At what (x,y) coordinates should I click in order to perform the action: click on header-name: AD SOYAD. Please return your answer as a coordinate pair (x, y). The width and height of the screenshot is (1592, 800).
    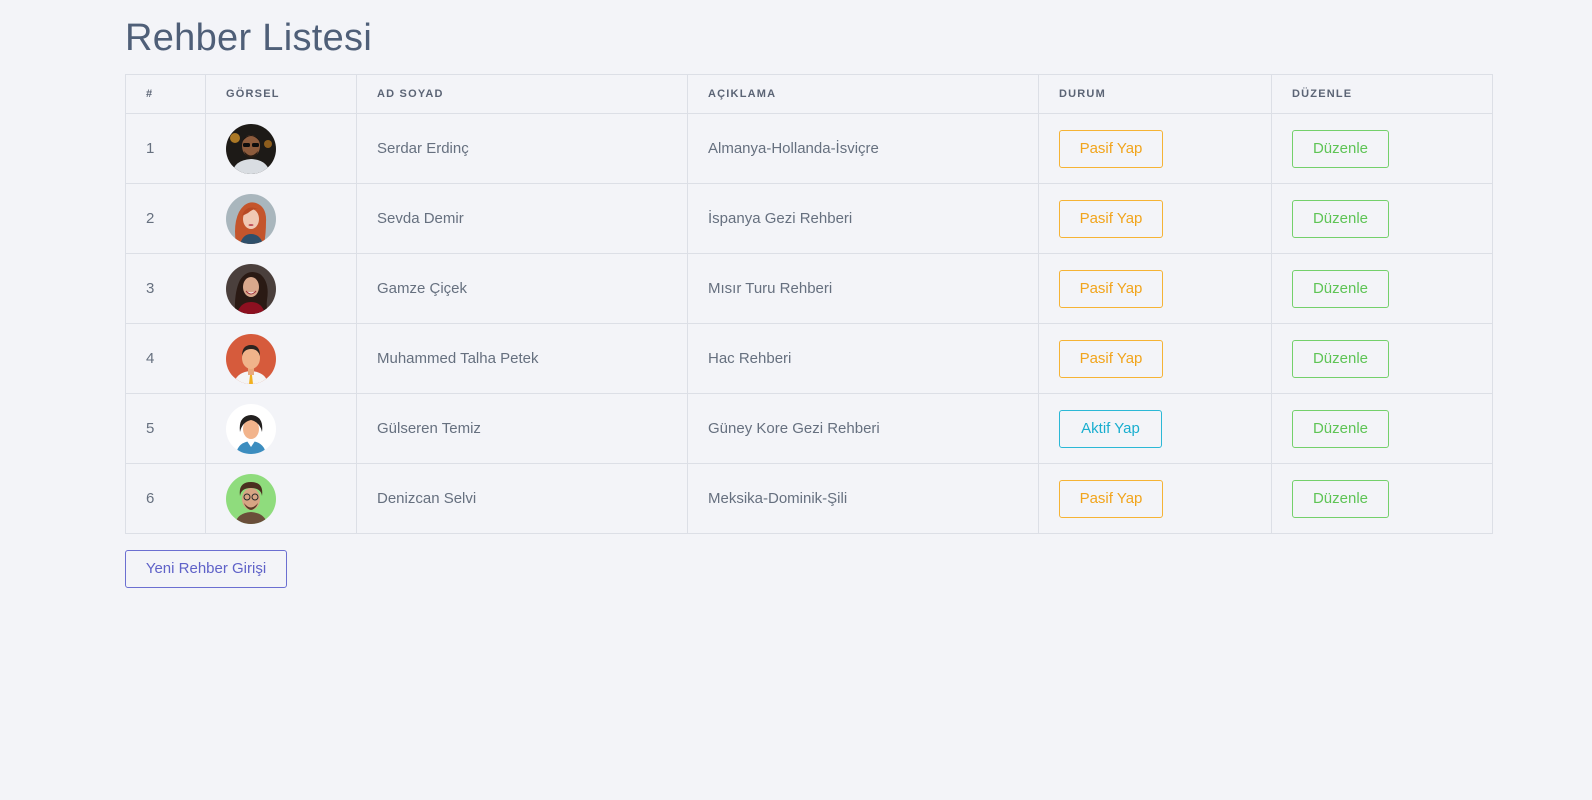
    Looking at the image, I should click on (522, 94).